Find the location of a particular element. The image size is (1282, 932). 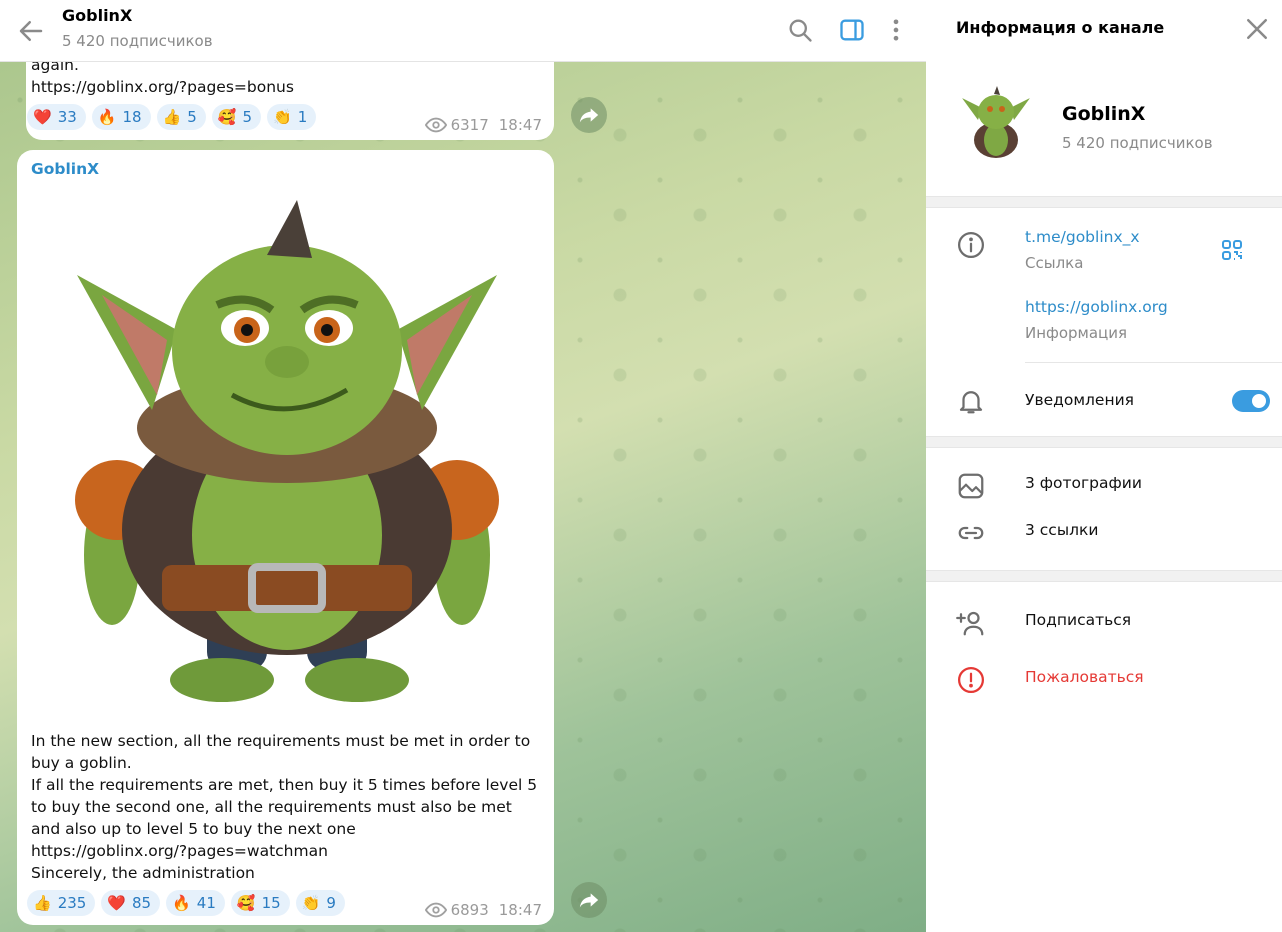

search-icon is located at coordinates (800, 30).